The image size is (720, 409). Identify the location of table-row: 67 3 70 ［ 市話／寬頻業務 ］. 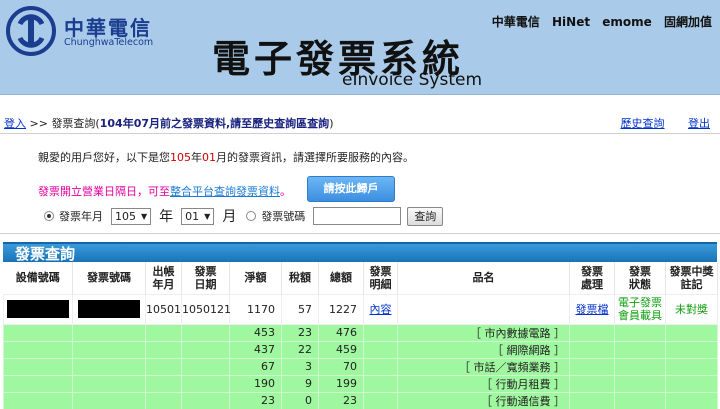
(360, 366).